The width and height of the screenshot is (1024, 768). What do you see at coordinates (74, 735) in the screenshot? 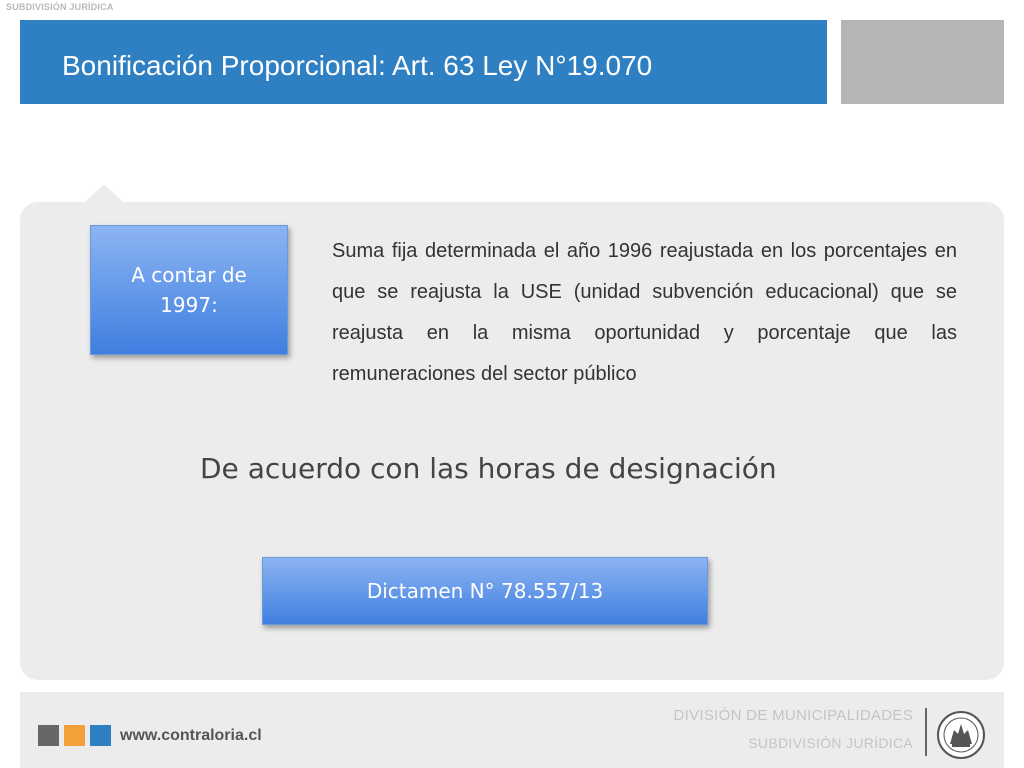
I see `orange-square-icon` at bounding box center [74, 735].